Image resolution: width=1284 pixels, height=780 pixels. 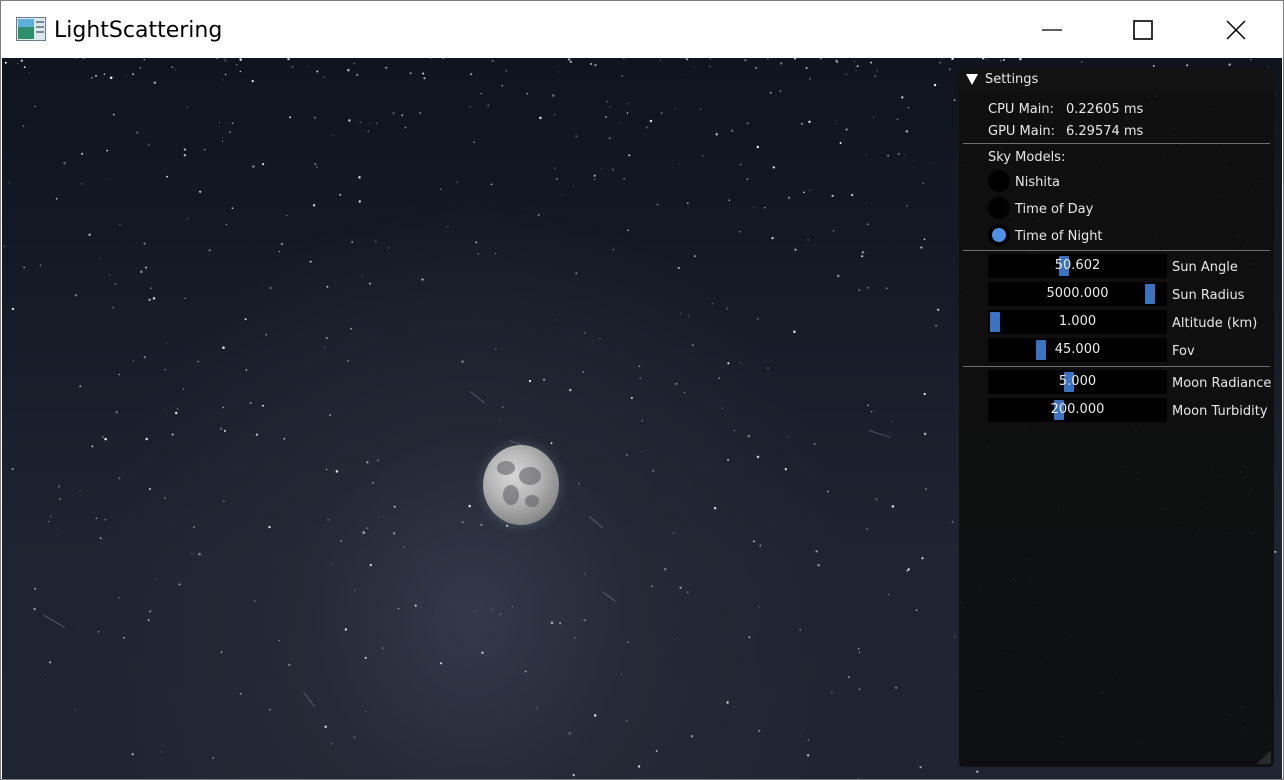 What do you see at coordinates (138, 30) in the screenshot?
I see `window-title: LightScattering` at bounding box center [138, 30].